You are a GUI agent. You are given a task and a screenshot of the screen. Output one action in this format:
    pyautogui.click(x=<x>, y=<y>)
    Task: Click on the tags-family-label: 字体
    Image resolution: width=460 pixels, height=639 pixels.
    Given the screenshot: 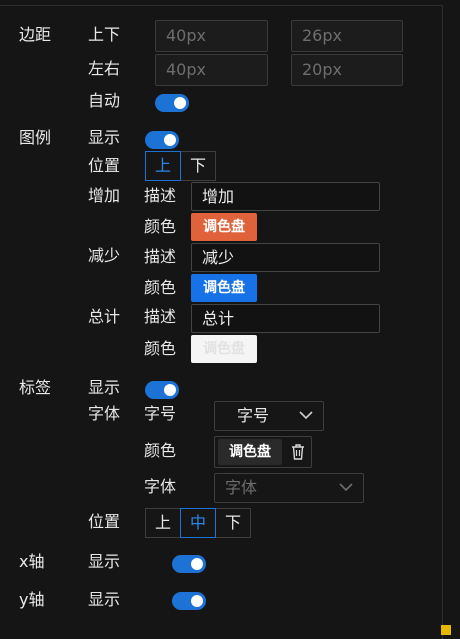 What is the action you would take?
    pyautogui.click(x=160, y=486)
    